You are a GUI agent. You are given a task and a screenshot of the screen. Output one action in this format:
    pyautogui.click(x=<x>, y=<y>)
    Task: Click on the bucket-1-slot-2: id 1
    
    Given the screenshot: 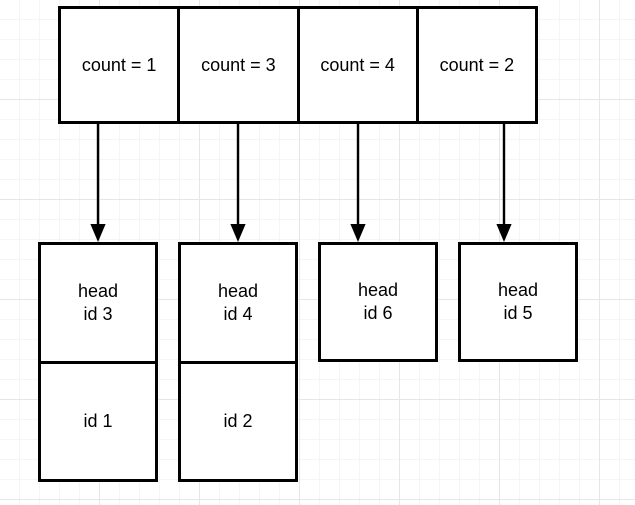 What is the action you would take?
    pyautogui.click(x=98, y=422)
    